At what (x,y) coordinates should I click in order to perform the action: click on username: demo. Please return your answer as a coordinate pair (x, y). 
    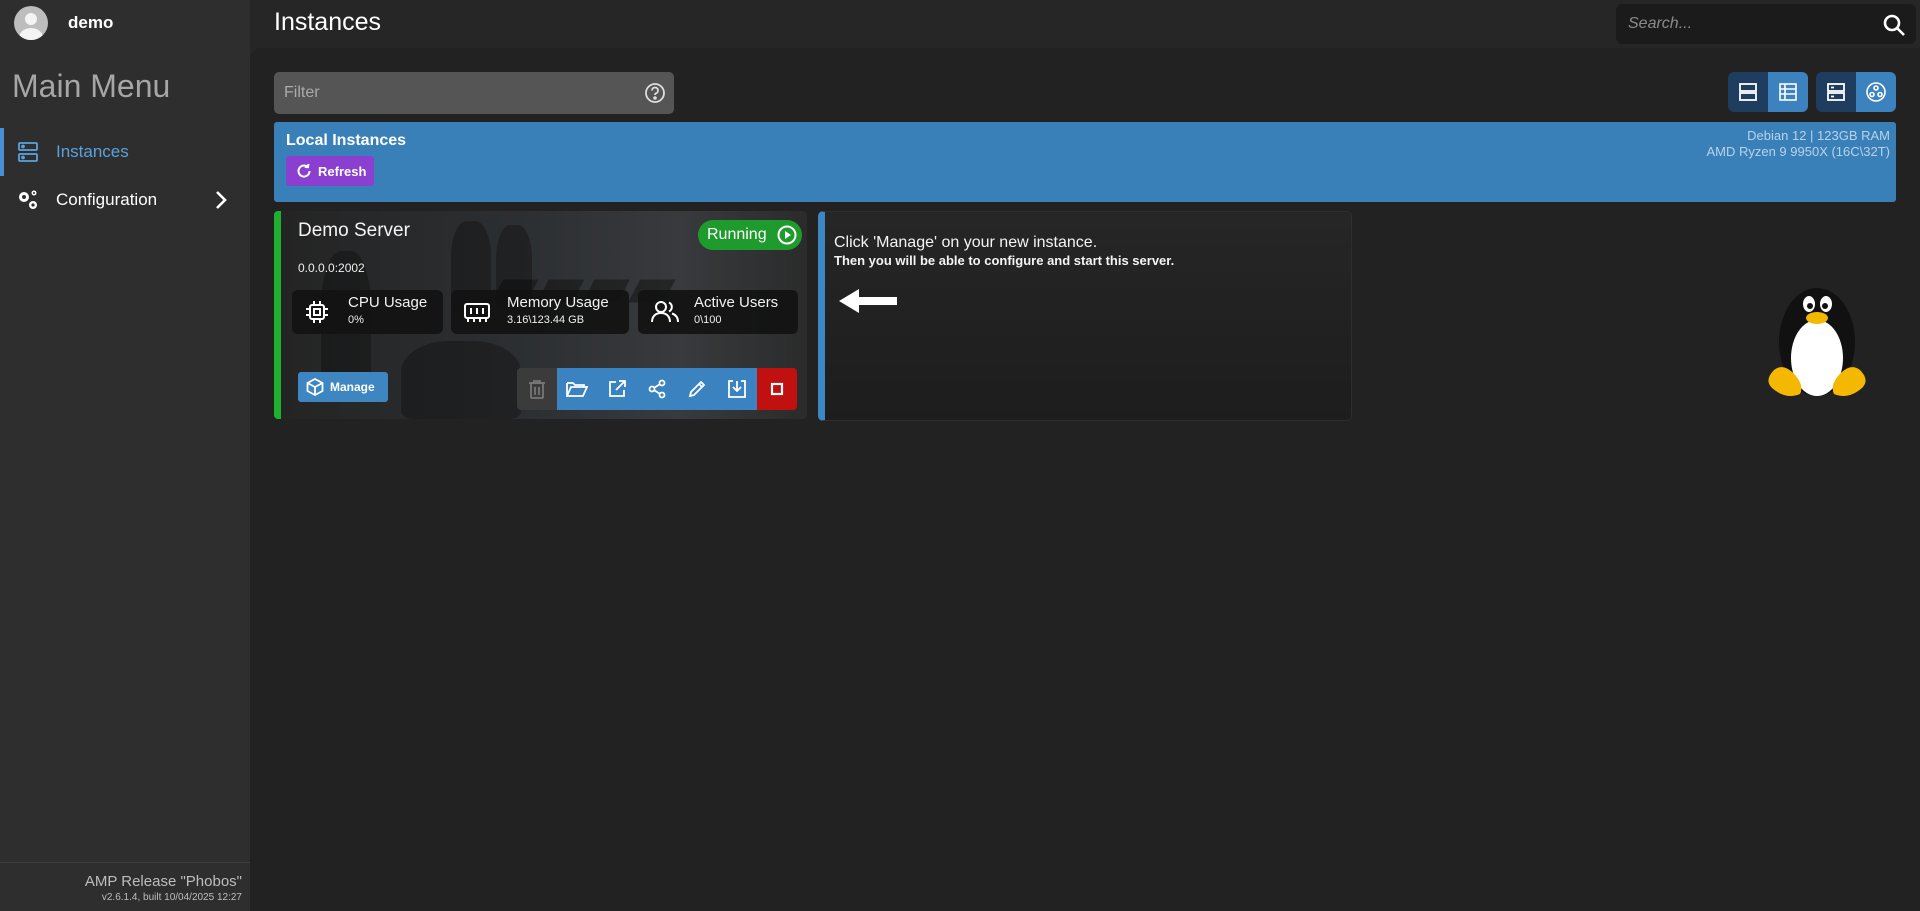
    Looking at the image, I should click on (91, 22).